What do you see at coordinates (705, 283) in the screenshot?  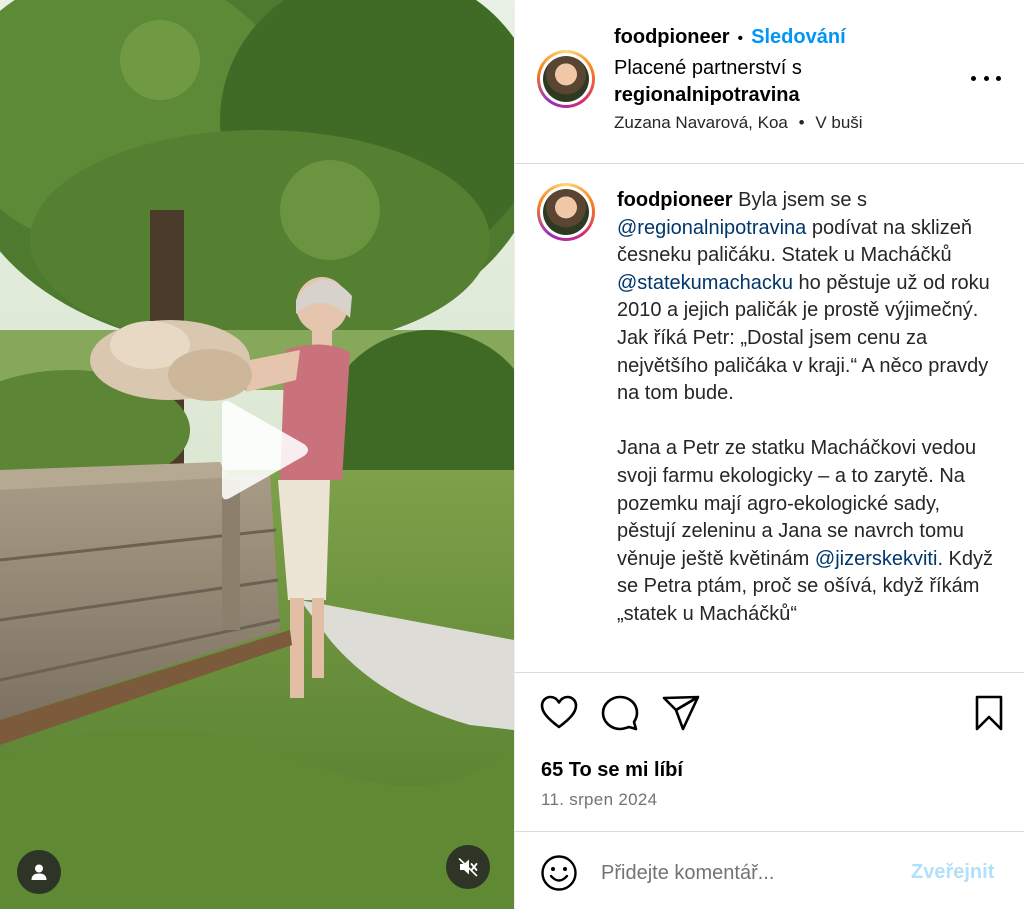 I see `mention-link: @statekumachacku` at bounding box center [705, 283].